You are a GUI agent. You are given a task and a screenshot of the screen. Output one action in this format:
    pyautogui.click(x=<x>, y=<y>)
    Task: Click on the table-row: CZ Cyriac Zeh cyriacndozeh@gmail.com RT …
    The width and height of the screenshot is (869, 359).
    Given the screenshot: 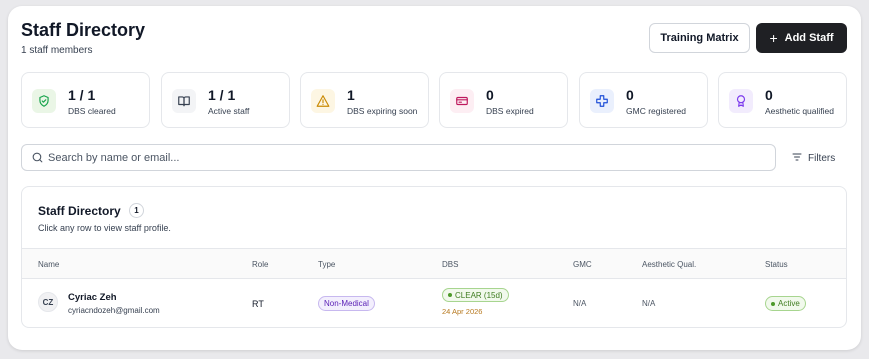 What is the action you would take?
    pyautogui.click(x=434, y=303)
    